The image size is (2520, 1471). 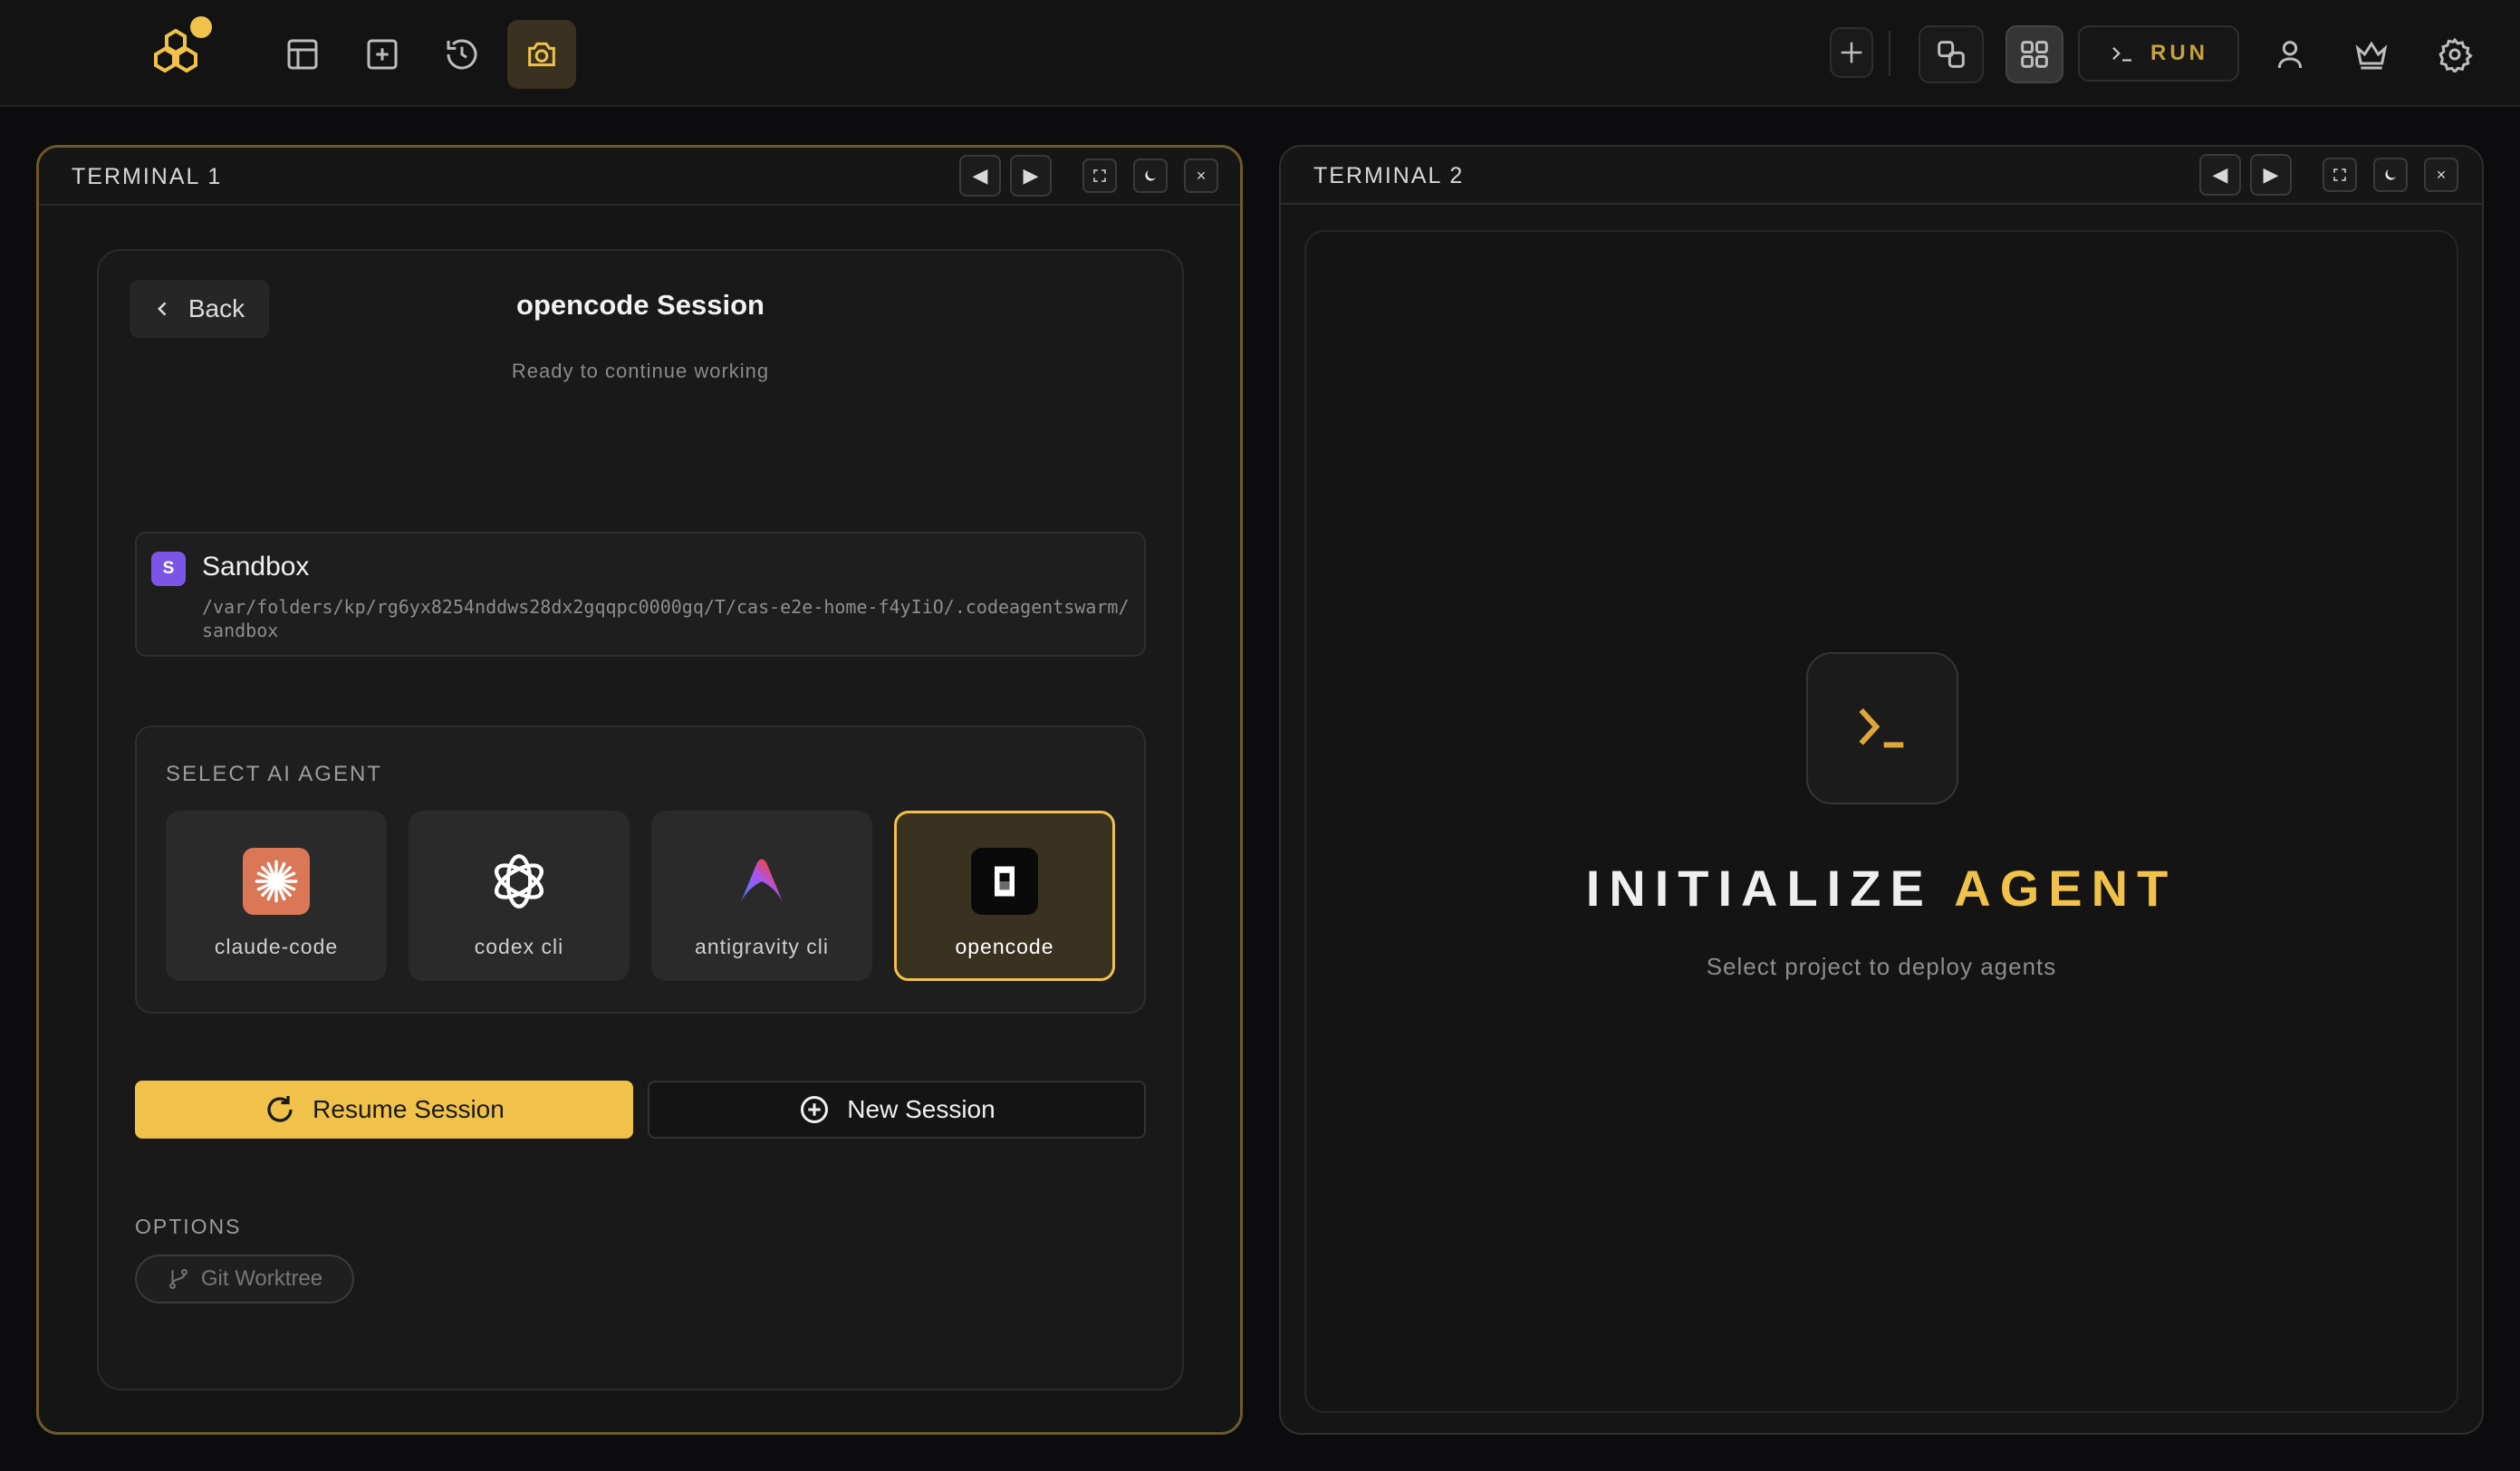 What do you see at coordinates (1260, 53) in the screenshot?
I see `top-toolbar: RUN` at bounding box center [1260, 53].